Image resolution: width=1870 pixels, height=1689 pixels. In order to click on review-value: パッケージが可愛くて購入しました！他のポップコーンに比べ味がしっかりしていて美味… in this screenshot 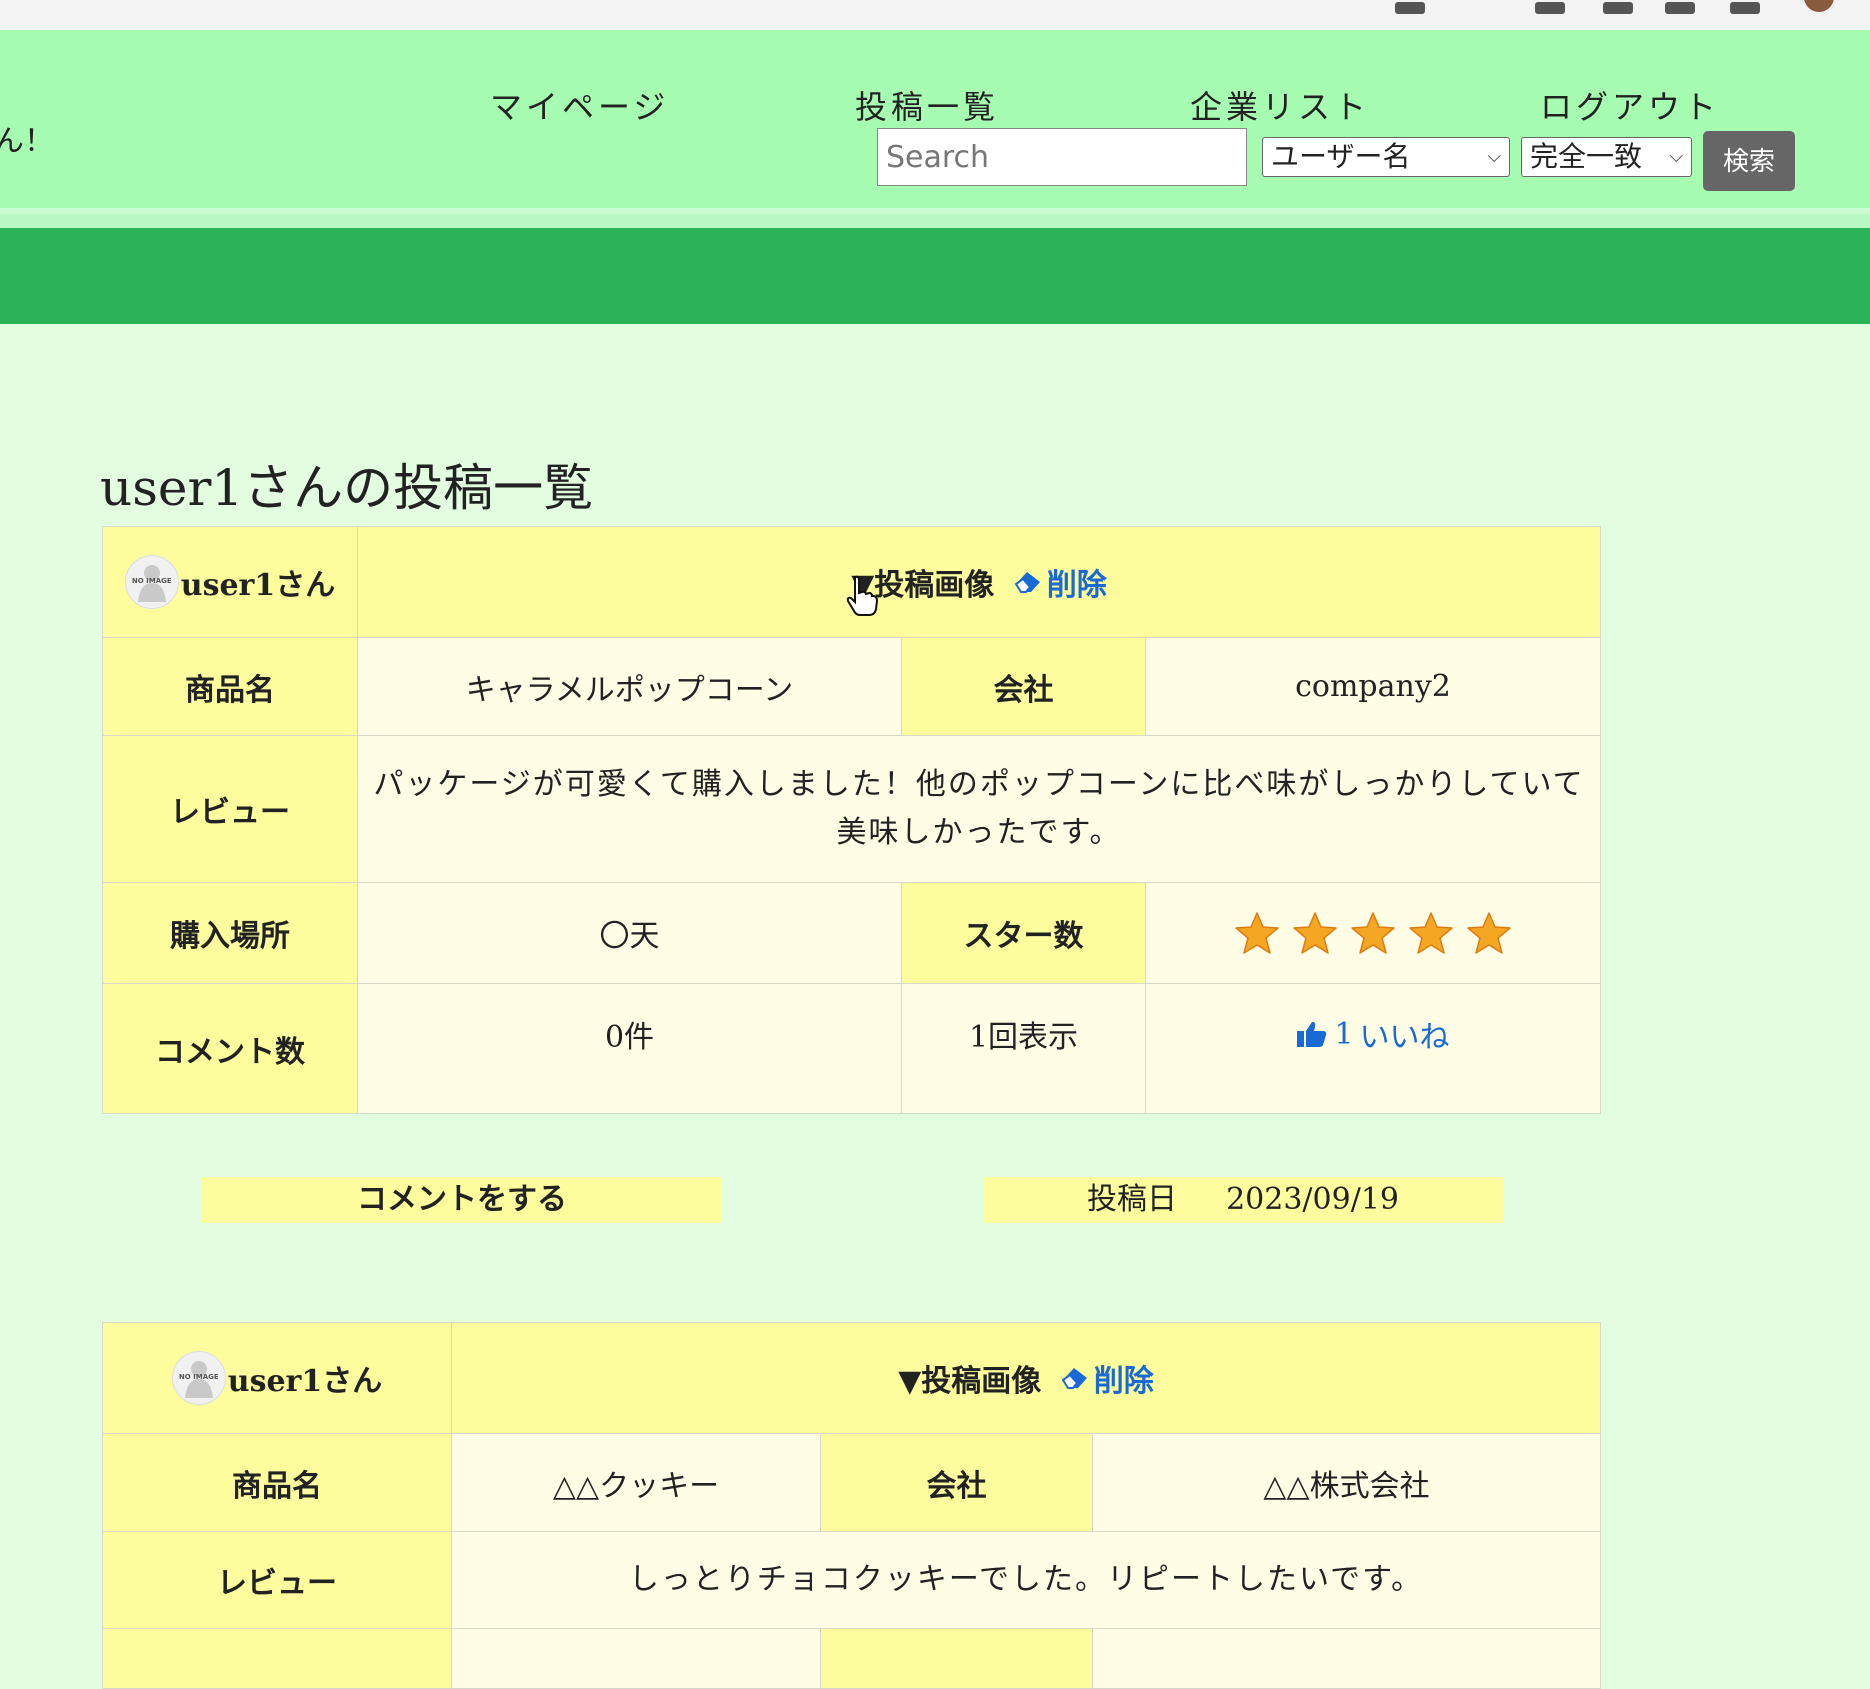, I will do `click(979, 809)`.